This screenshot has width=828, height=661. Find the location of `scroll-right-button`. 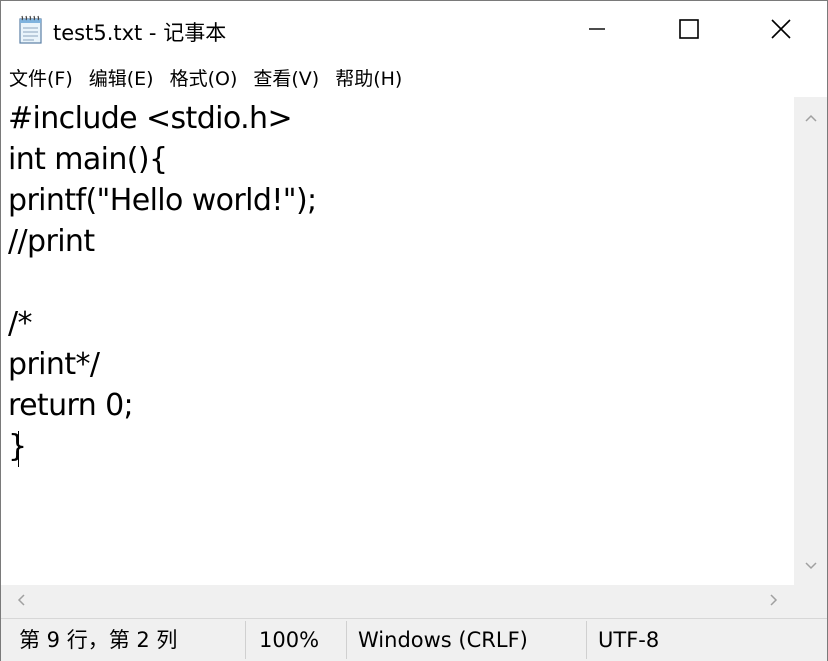

scroll-right-button is located at coordinates (774, 601).